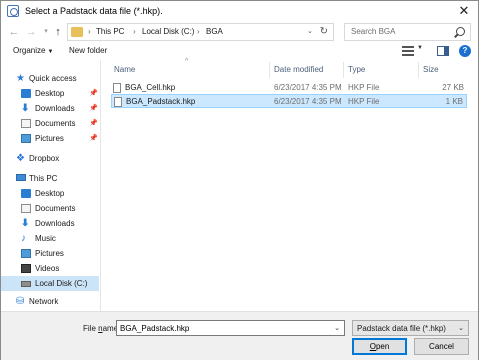 The height and width of the screenshot is (360, 479). I want to click on preview-pane-icon, so click(443, 51).